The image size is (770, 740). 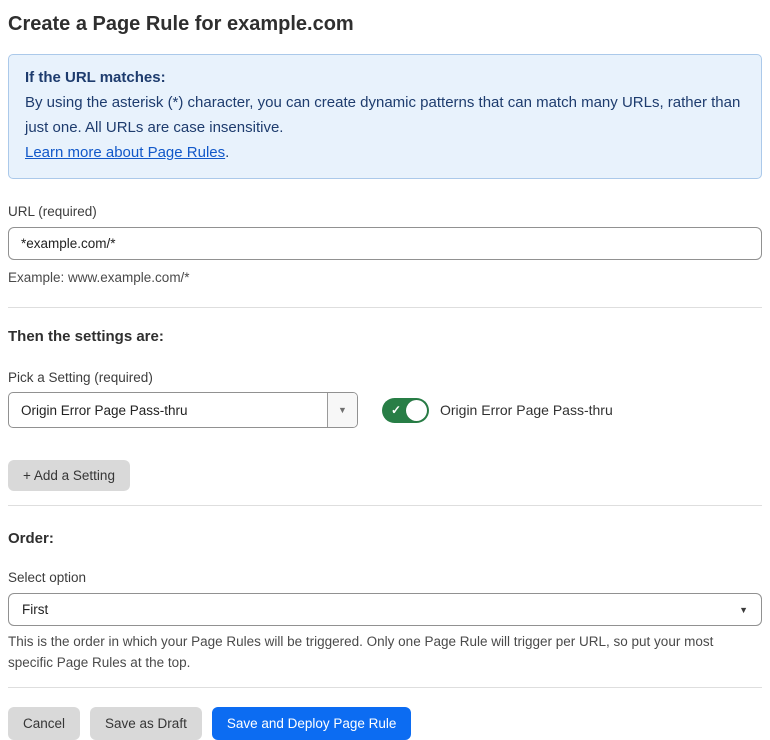 What do you see at coordinates (86, 336) in the screenshot?
I see `settings-heading: Then the settings are:` at bounding box center [86, 336].